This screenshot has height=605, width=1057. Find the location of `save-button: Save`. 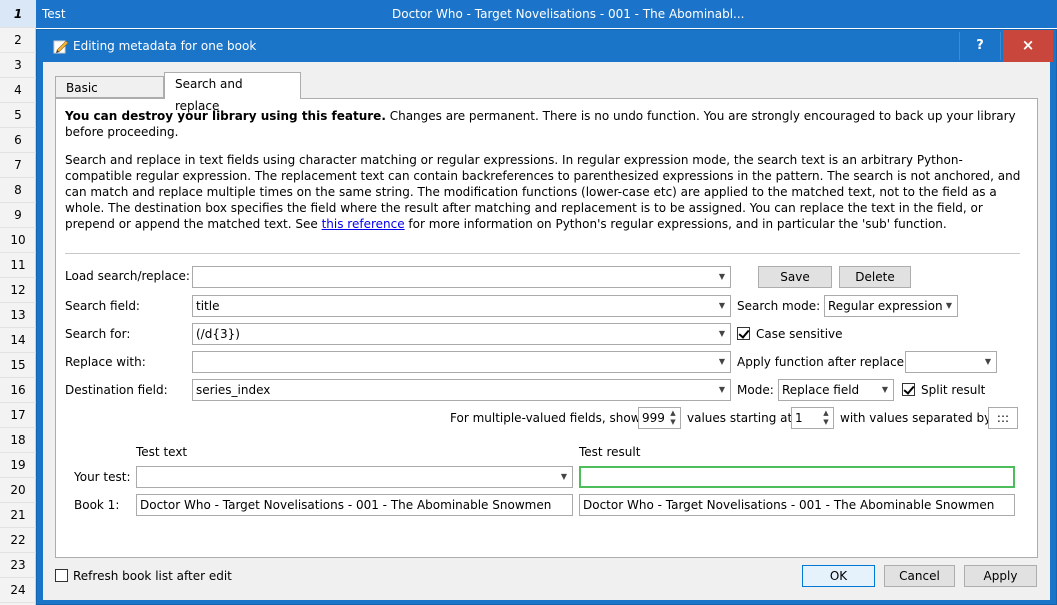

save-button: Save is located at coordinates (795, 277).